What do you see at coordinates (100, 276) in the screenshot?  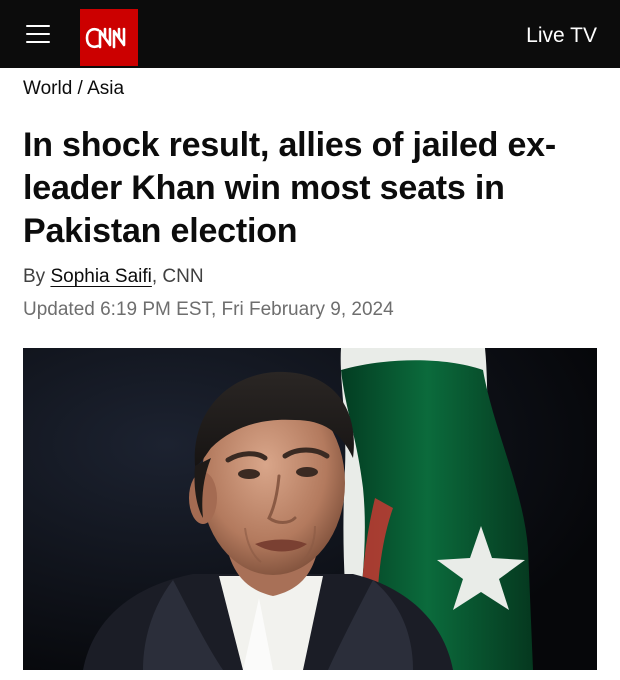 I see `author-link: Sophia Saifi` at bounding box center [100, 276].